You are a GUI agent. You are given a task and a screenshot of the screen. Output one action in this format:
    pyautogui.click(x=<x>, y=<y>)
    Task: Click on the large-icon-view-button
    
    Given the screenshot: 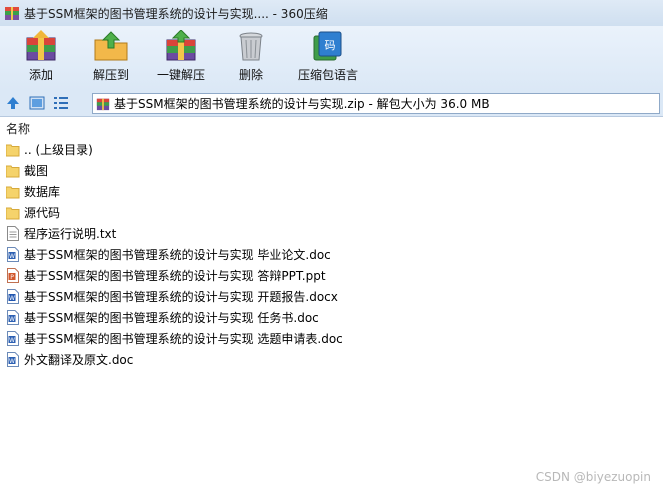 What is the action you would take?
    pyautogui.click(x=37, y=103)
    